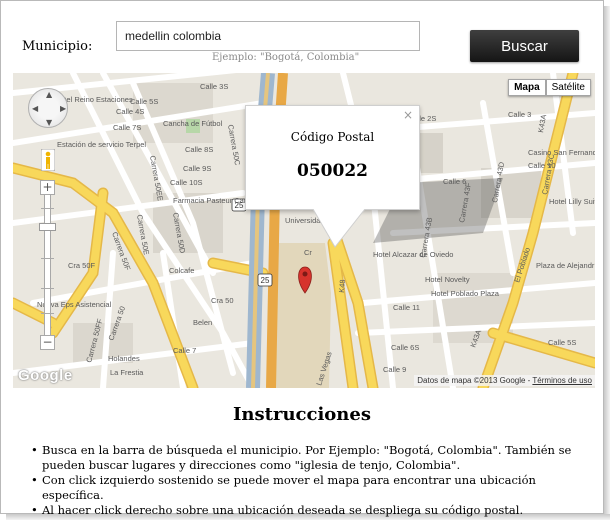  Describe the element at coordinates (214, 86) in the screenshot. I see `svg-text: Calle 3S` at that location.